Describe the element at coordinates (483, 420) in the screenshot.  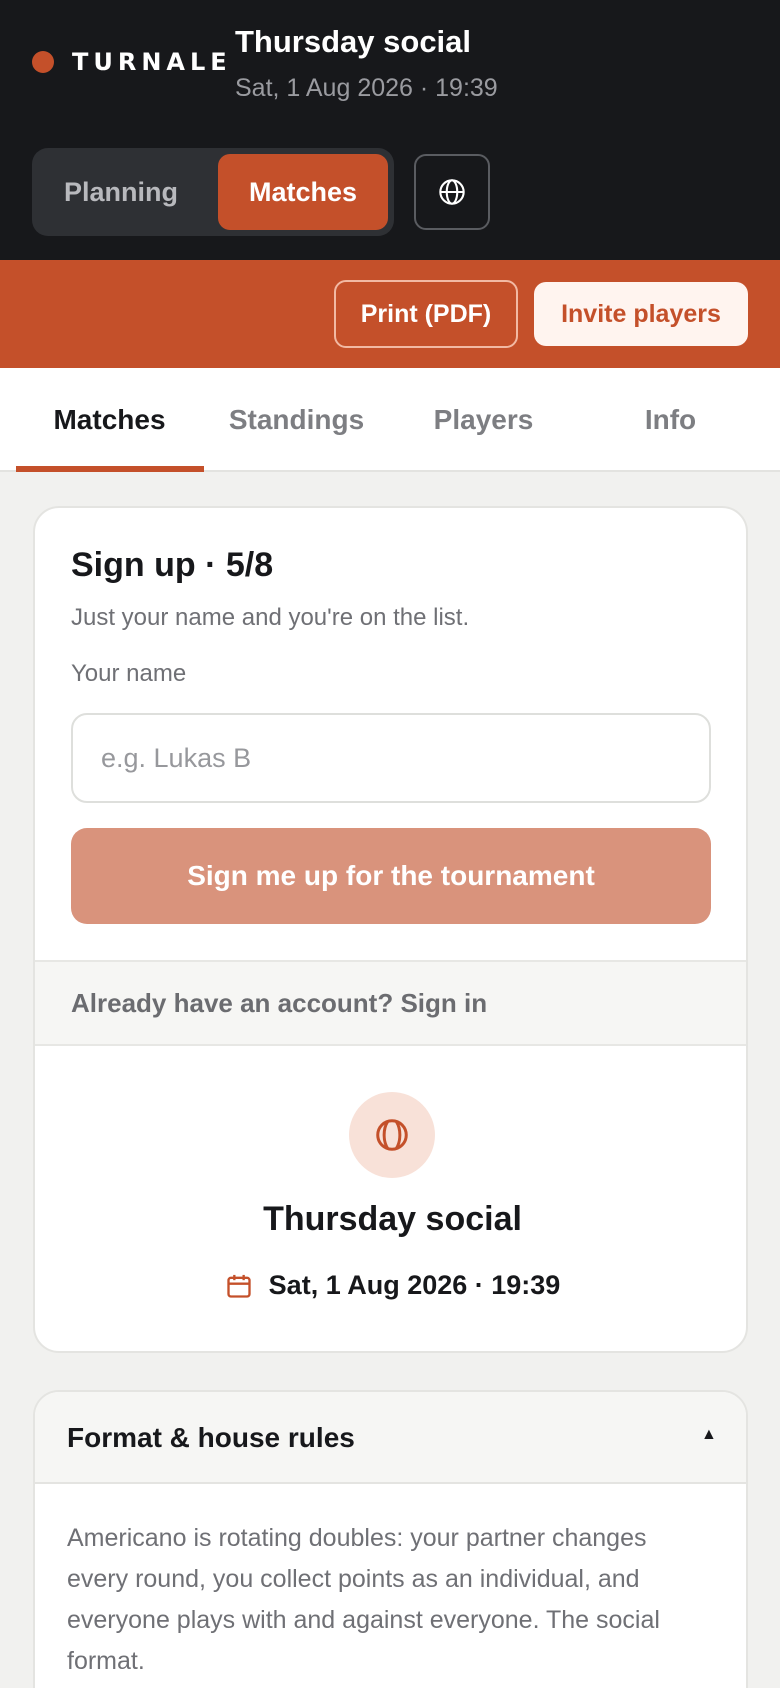
I see `tab-players: Players` at that location.